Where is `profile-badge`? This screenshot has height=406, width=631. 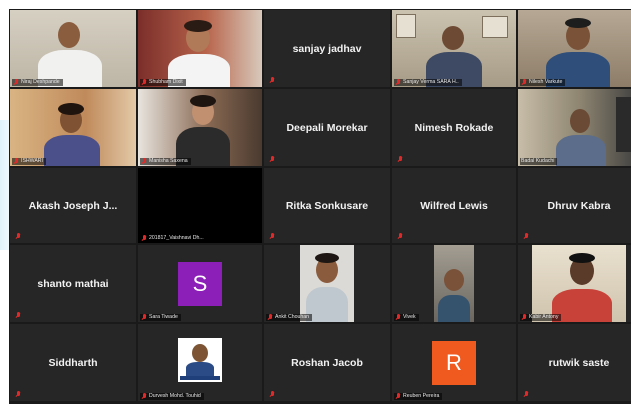
profile-badge is located at coordinates (200, 360).